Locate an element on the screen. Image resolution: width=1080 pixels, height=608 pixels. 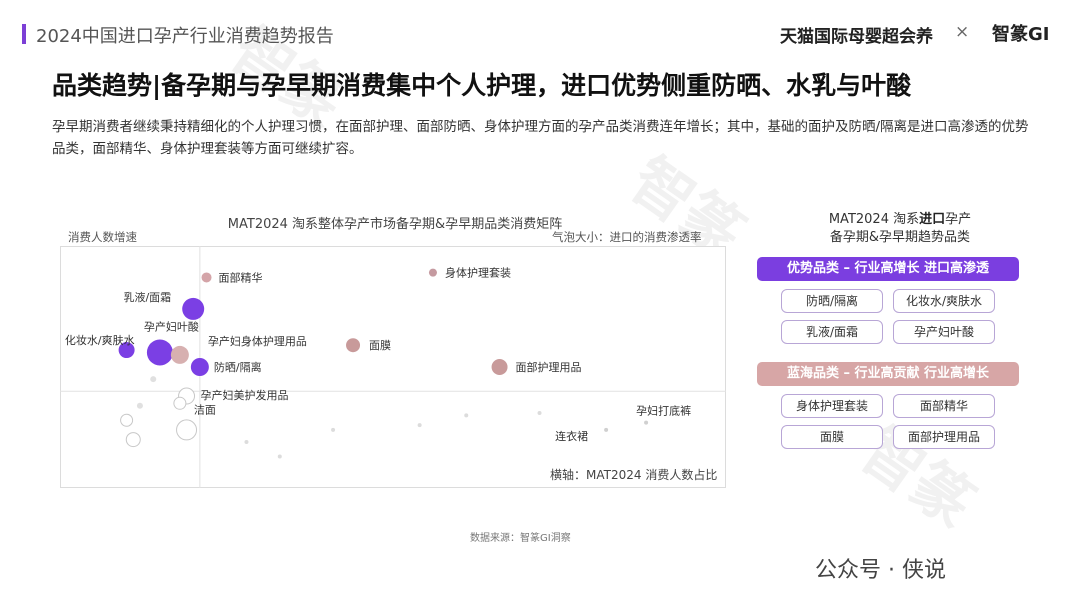
bubble-label: 化妆水/爽肤水 is located at coordinates (100, 340).